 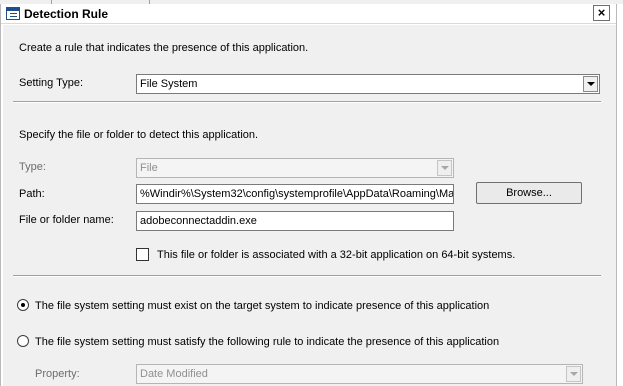 I want to click on setting-type-value: File System, so click(x=169, y=84).